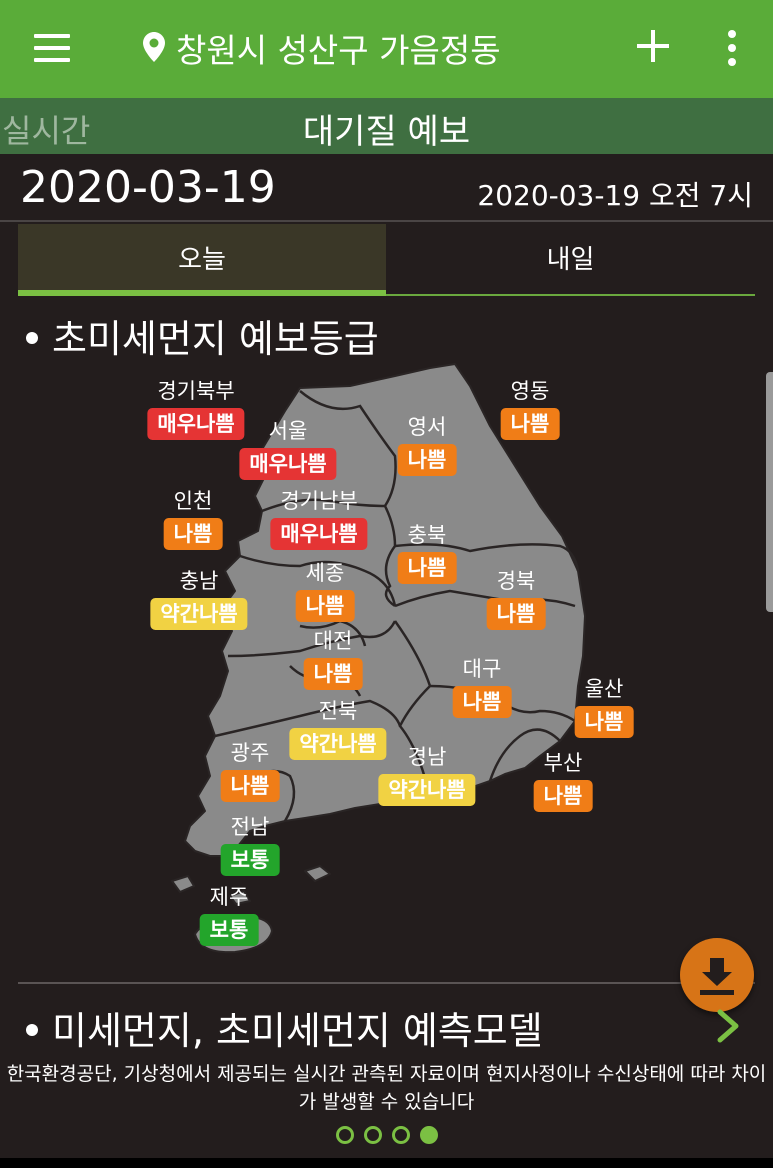  I want to click on region-busan: 부산 나쁨, so click(563, 781).